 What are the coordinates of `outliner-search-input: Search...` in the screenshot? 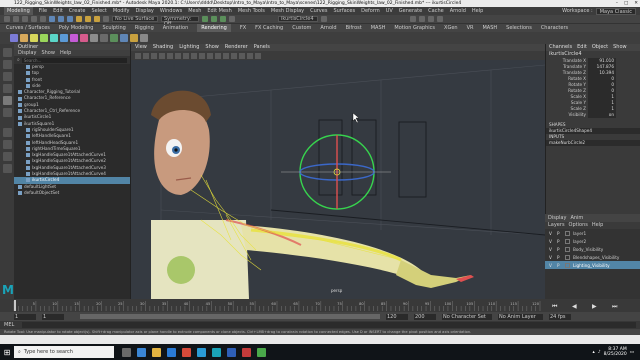 It's located at (74, 60).